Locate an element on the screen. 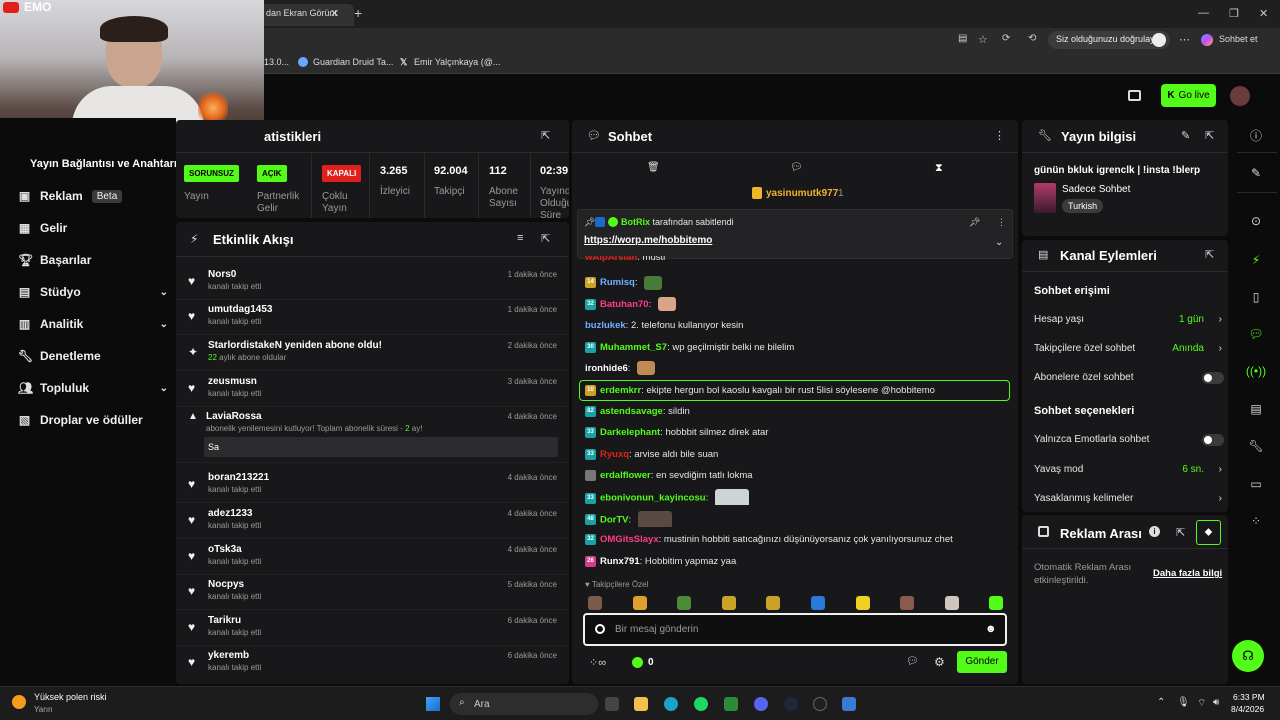 Image resolution: width=1280 pixels, height=720 pixels. trash-icon: 🗑︎ is located at coordinates (653, 167).